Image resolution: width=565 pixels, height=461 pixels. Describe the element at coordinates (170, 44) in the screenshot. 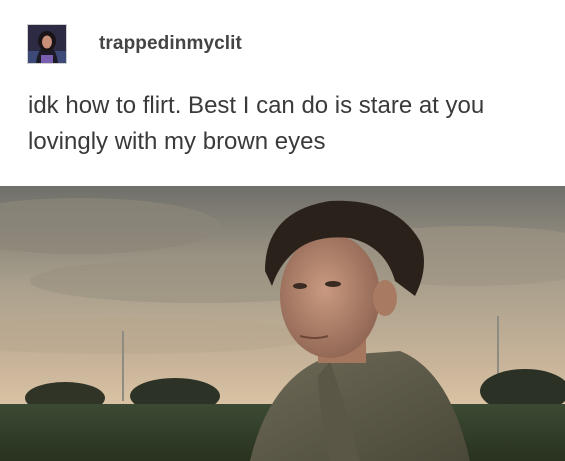

I see `username: trappedinmyclit` at that location.